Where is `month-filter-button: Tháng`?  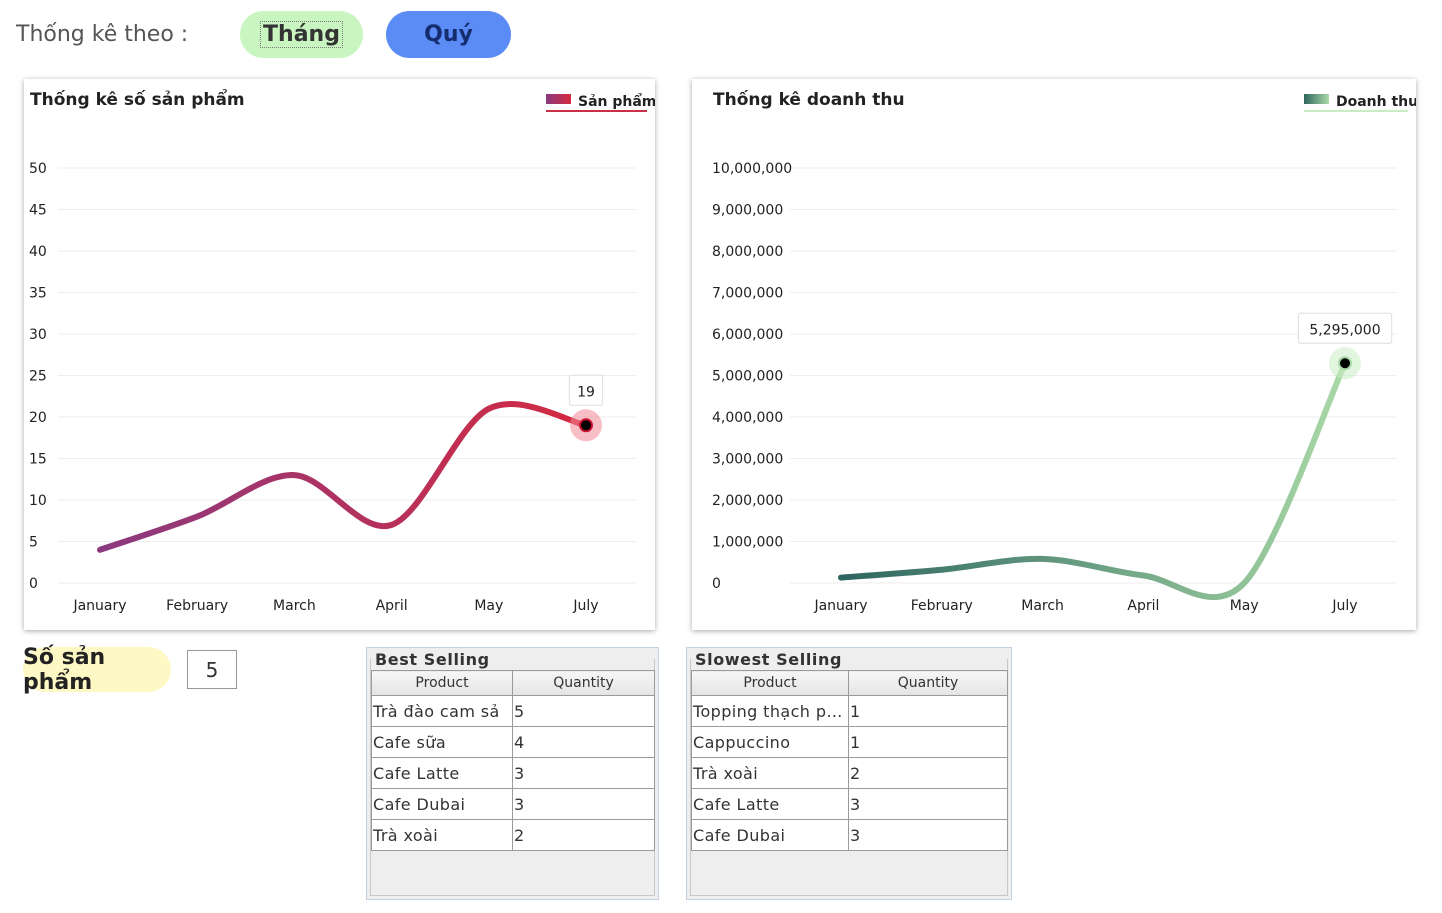 month-filter-button: Tháng is located at coordinates (301, 34).